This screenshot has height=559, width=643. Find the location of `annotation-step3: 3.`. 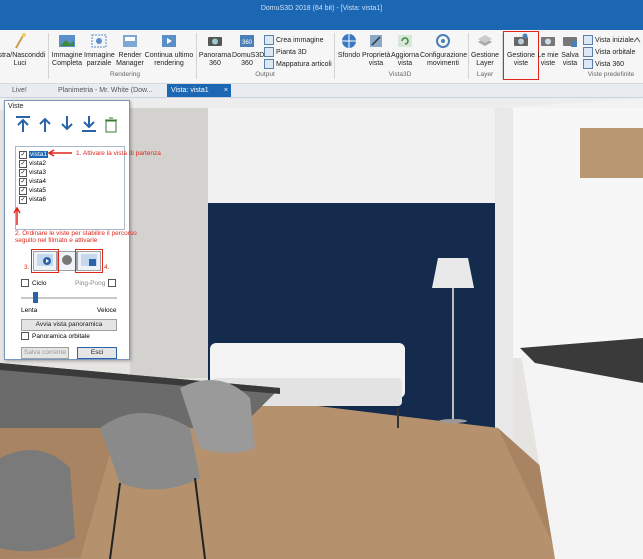

annotation-step3: 3. is located at coordinates (27, 267).